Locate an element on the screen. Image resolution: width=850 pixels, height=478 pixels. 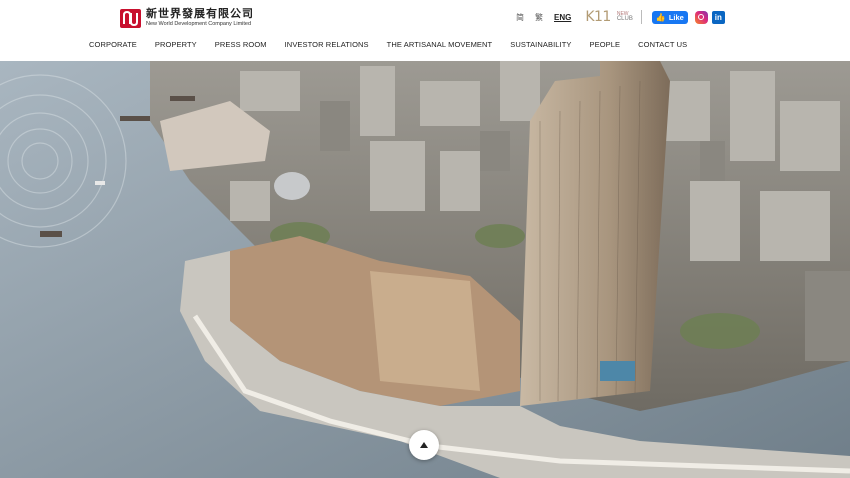
nwd-logo-icon is located at coordinates (130, 18).